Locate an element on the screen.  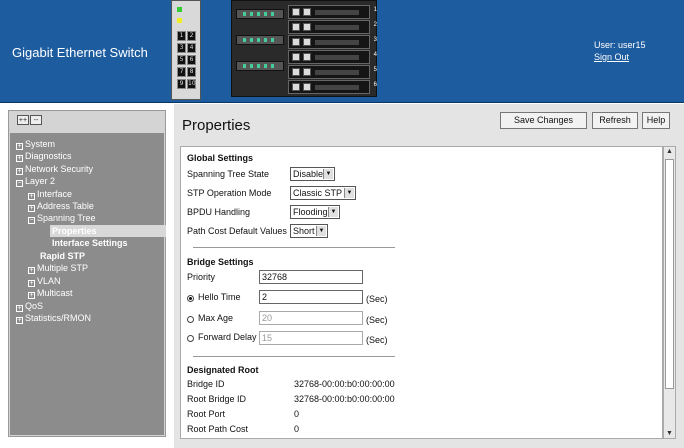
stp-state-select: Disable ▼ is located at coordinates (312, 174).